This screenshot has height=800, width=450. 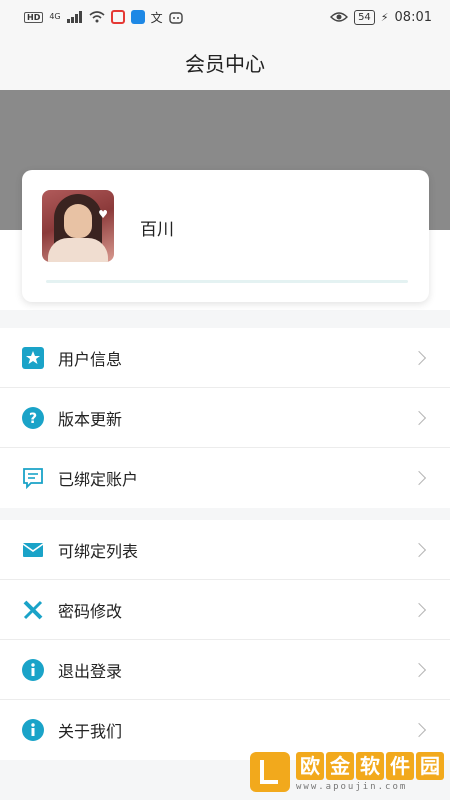 I want to click on hd-indicator: HD, so click(x=34, y=17).